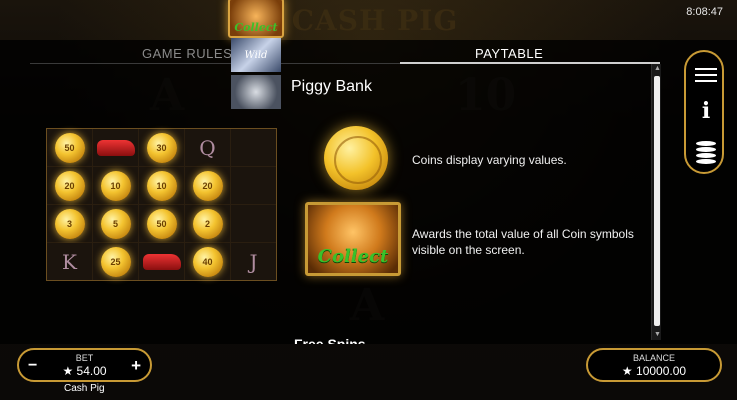 The height and width of the screenshot is (400, 737). I want to click on collect-symbol-small: Collect, so click(256, 19).